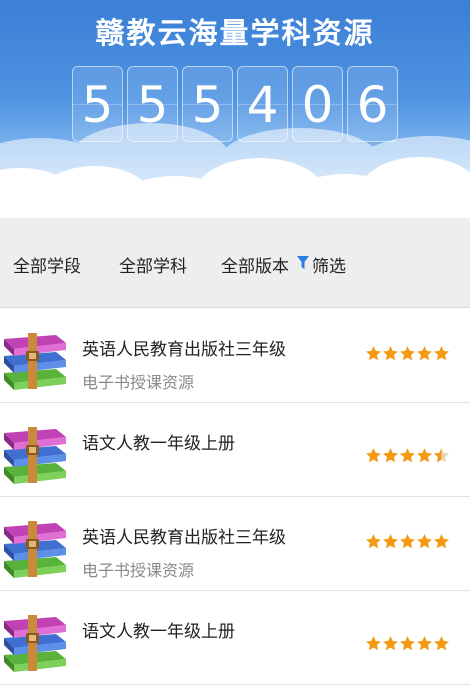  Describe the element at coordinates (153, 264) in the screenshot. I see `filter-subject: 全部学科` at that location.